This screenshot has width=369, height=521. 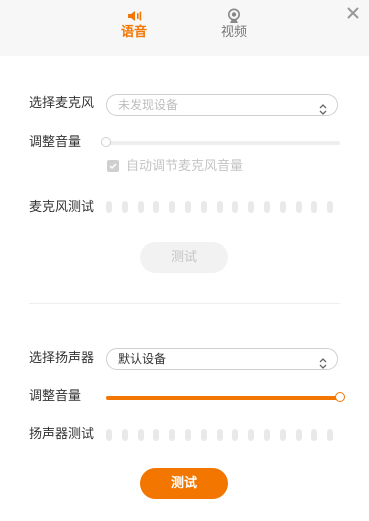 What do you see at coordinates (62, 434) in the screenshot?
I see `speaker-test-label: 扬声器测试` at bounding box center [62, 434].